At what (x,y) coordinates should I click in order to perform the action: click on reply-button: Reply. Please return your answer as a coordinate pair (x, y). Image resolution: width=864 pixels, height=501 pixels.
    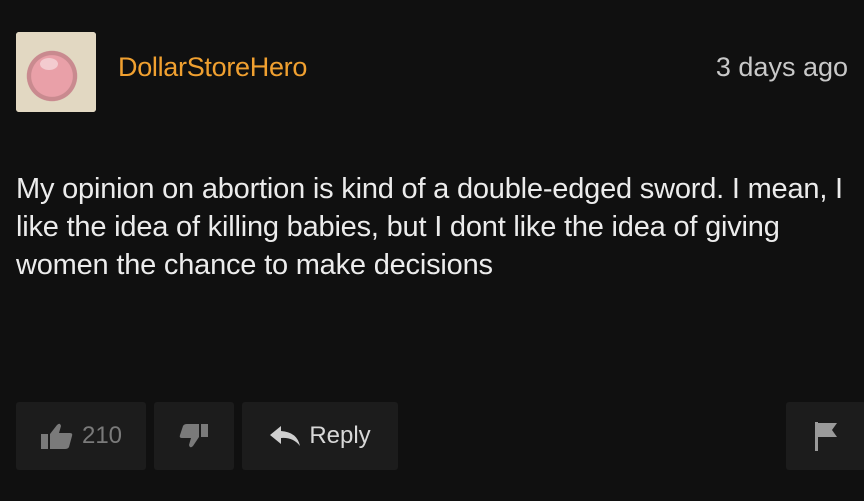
    Looking at the image, I should click on (320, 436).